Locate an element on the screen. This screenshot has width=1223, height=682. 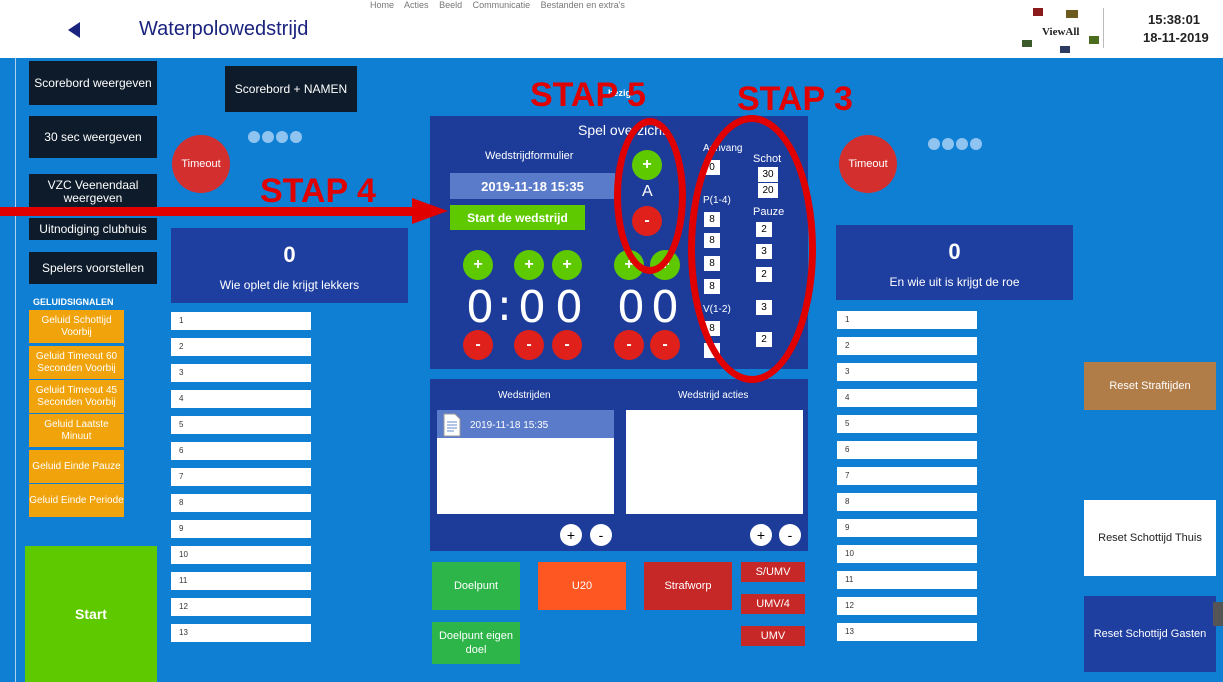
divider is located at coordinates (1103, 28).